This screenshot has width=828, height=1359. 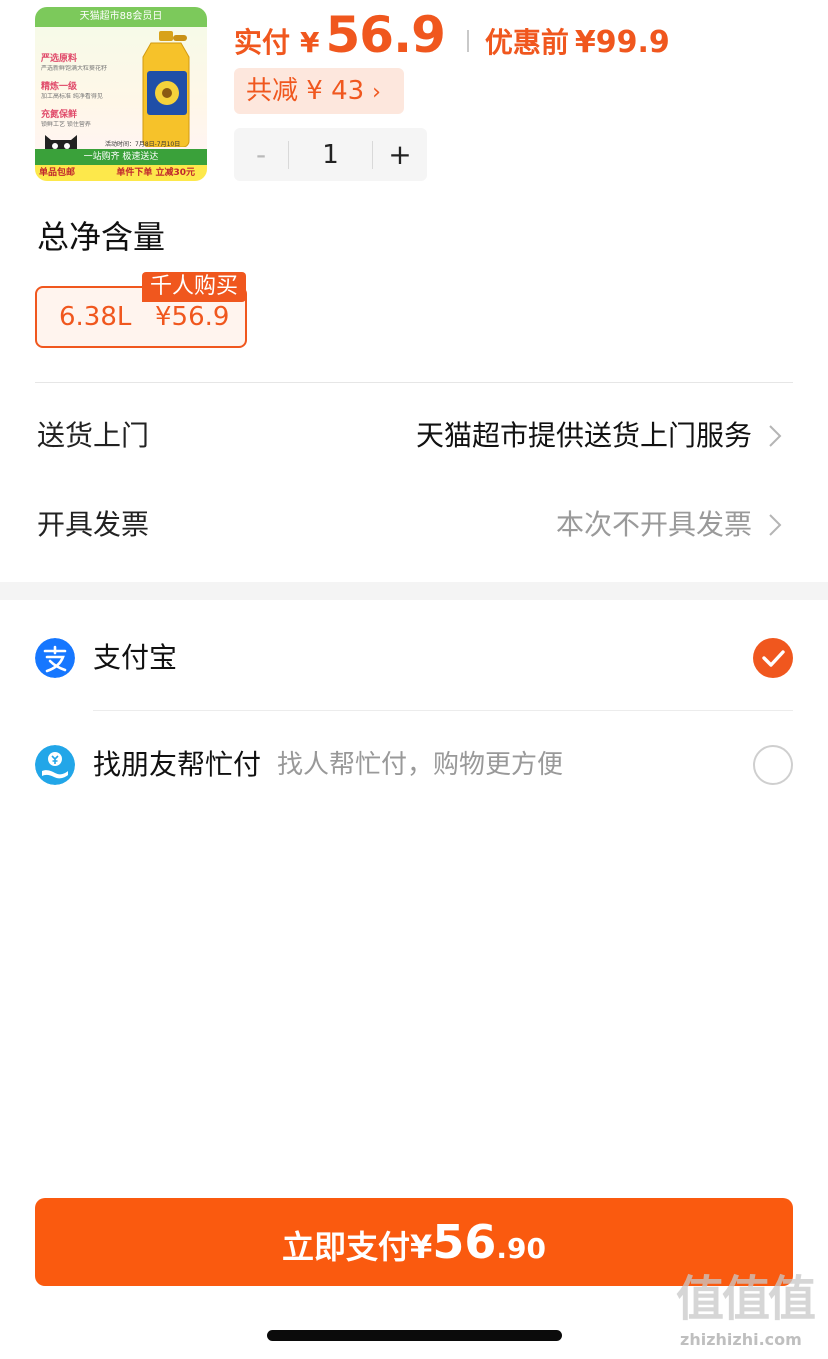 I want to click on quantity-value: 1, so click(x=330, y=155).